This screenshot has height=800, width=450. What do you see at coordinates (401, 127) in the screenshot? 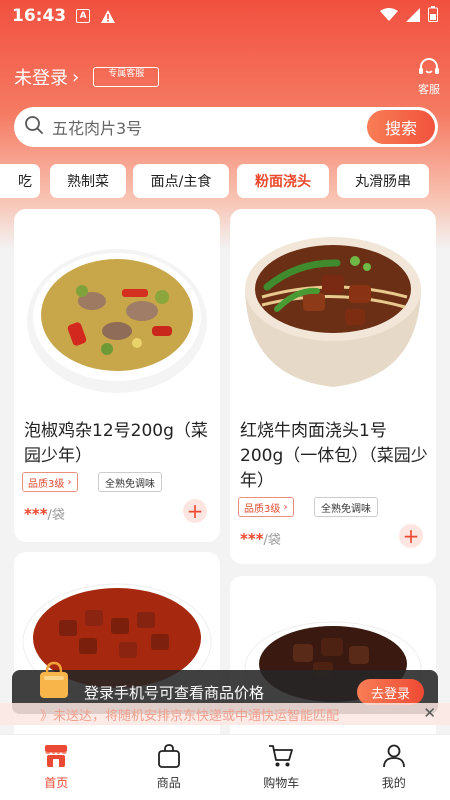
I see `search-button: 搜索` at bounding box center [401, 127].